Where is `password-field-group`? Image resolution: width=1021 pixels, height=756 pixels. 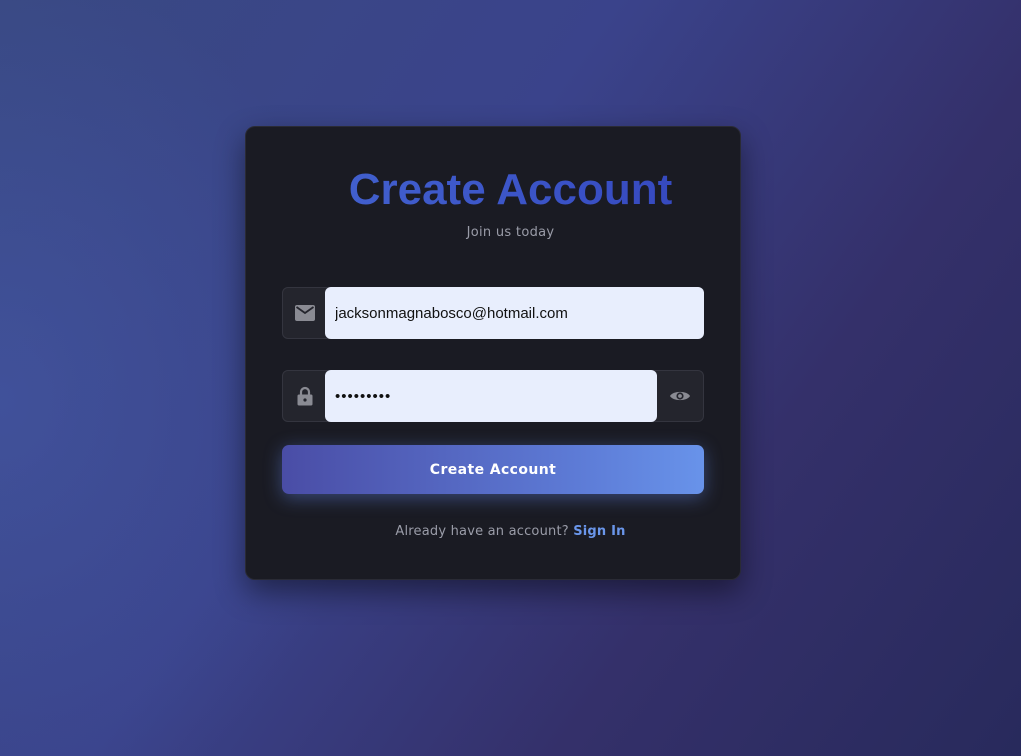
password-field-group is located at coordinates (493, 396).